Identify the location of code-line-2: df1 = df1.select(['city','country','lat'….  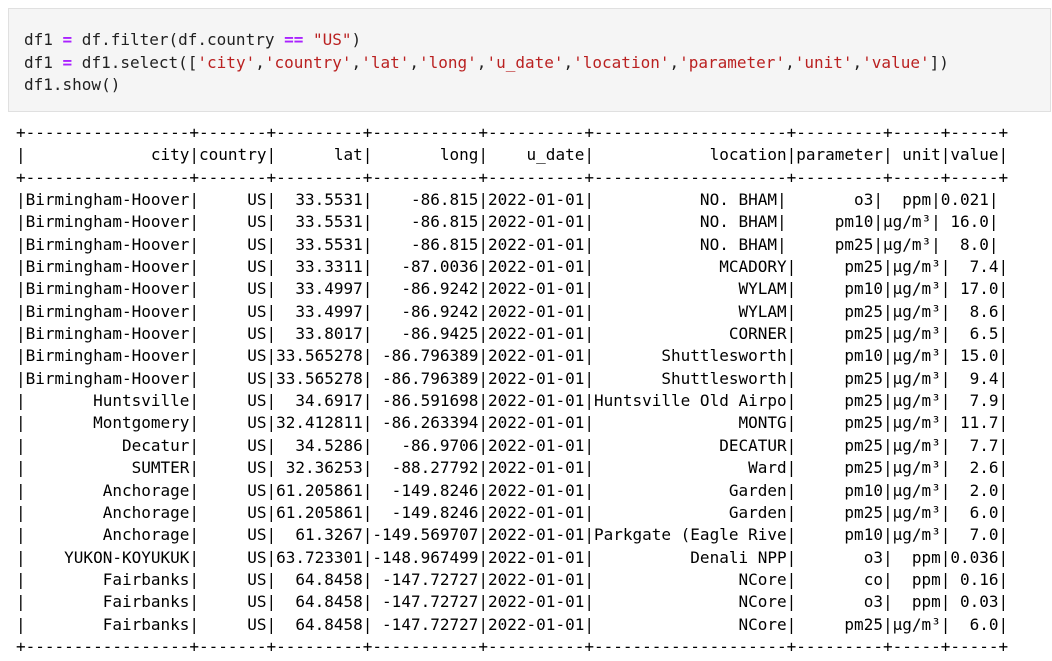
(486, 62).